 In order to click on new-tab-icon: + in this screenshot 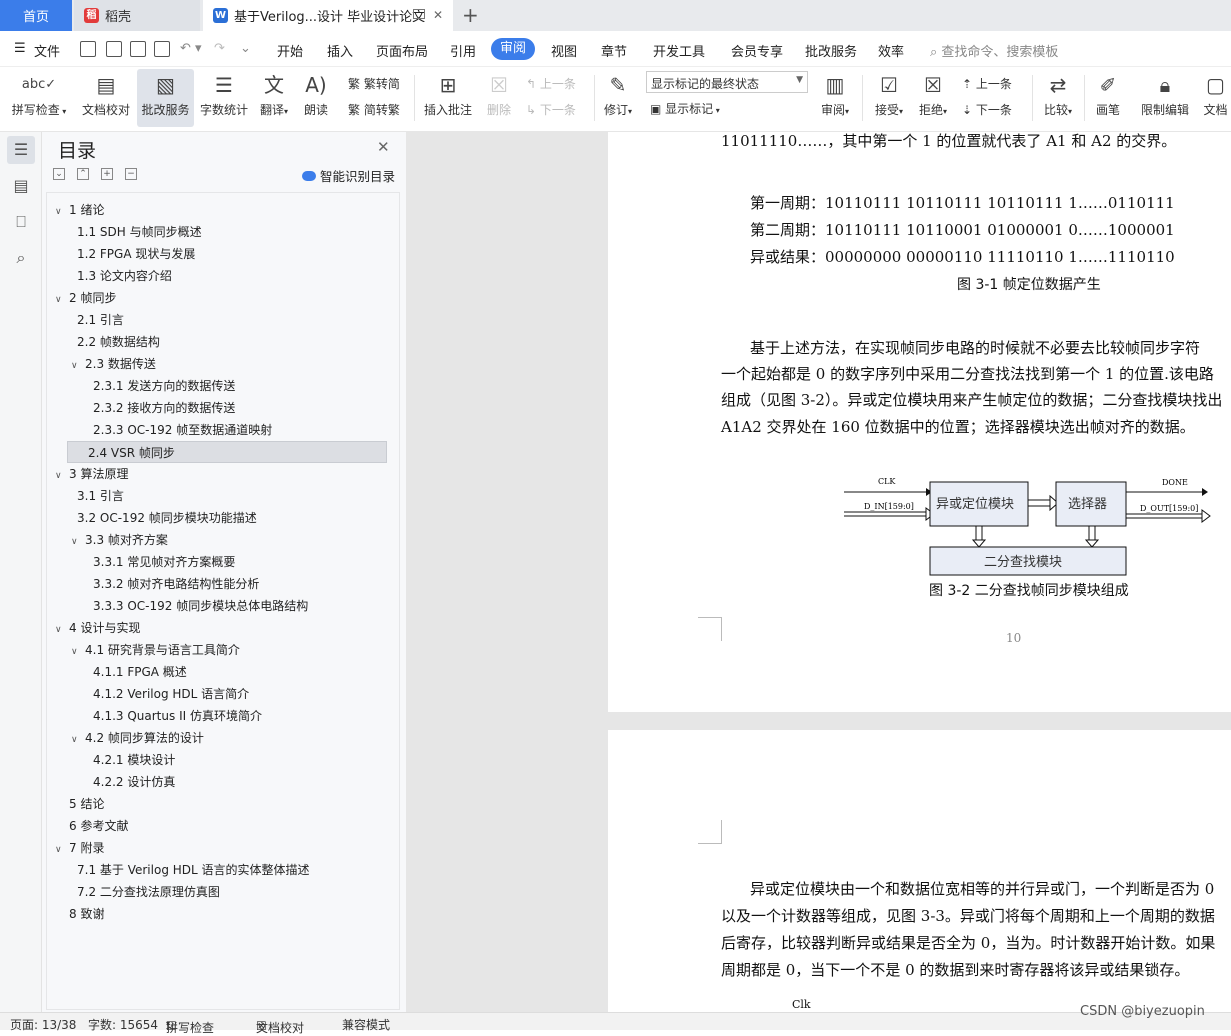, I will do `click(470, 15)`.